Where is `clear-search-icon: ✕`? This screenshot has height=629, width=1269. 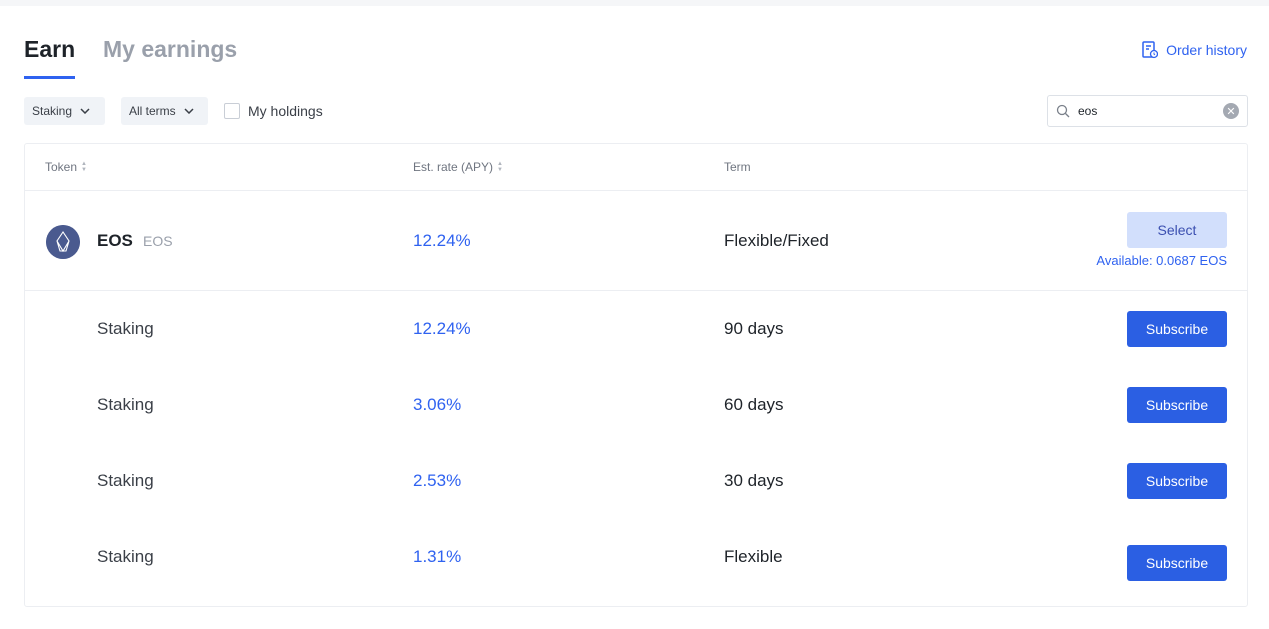
clear-search-icon: ✕ is located at coordinates (1231, 111).